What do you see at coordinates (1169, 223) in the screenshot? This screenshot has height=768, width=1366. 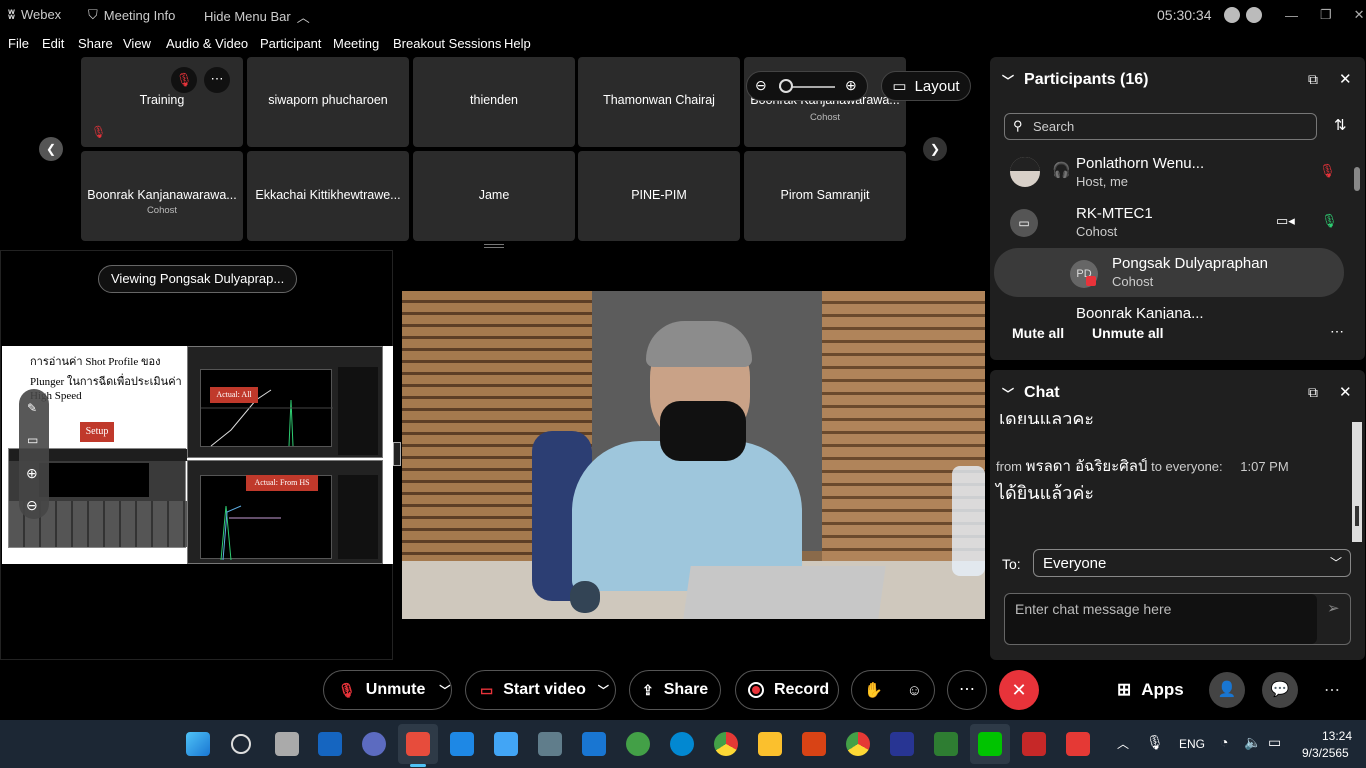 I see `participant-row: ▭ RK-MTEC1 Cohost ▭◂ 🎙` at bounding box center [1169, 223].